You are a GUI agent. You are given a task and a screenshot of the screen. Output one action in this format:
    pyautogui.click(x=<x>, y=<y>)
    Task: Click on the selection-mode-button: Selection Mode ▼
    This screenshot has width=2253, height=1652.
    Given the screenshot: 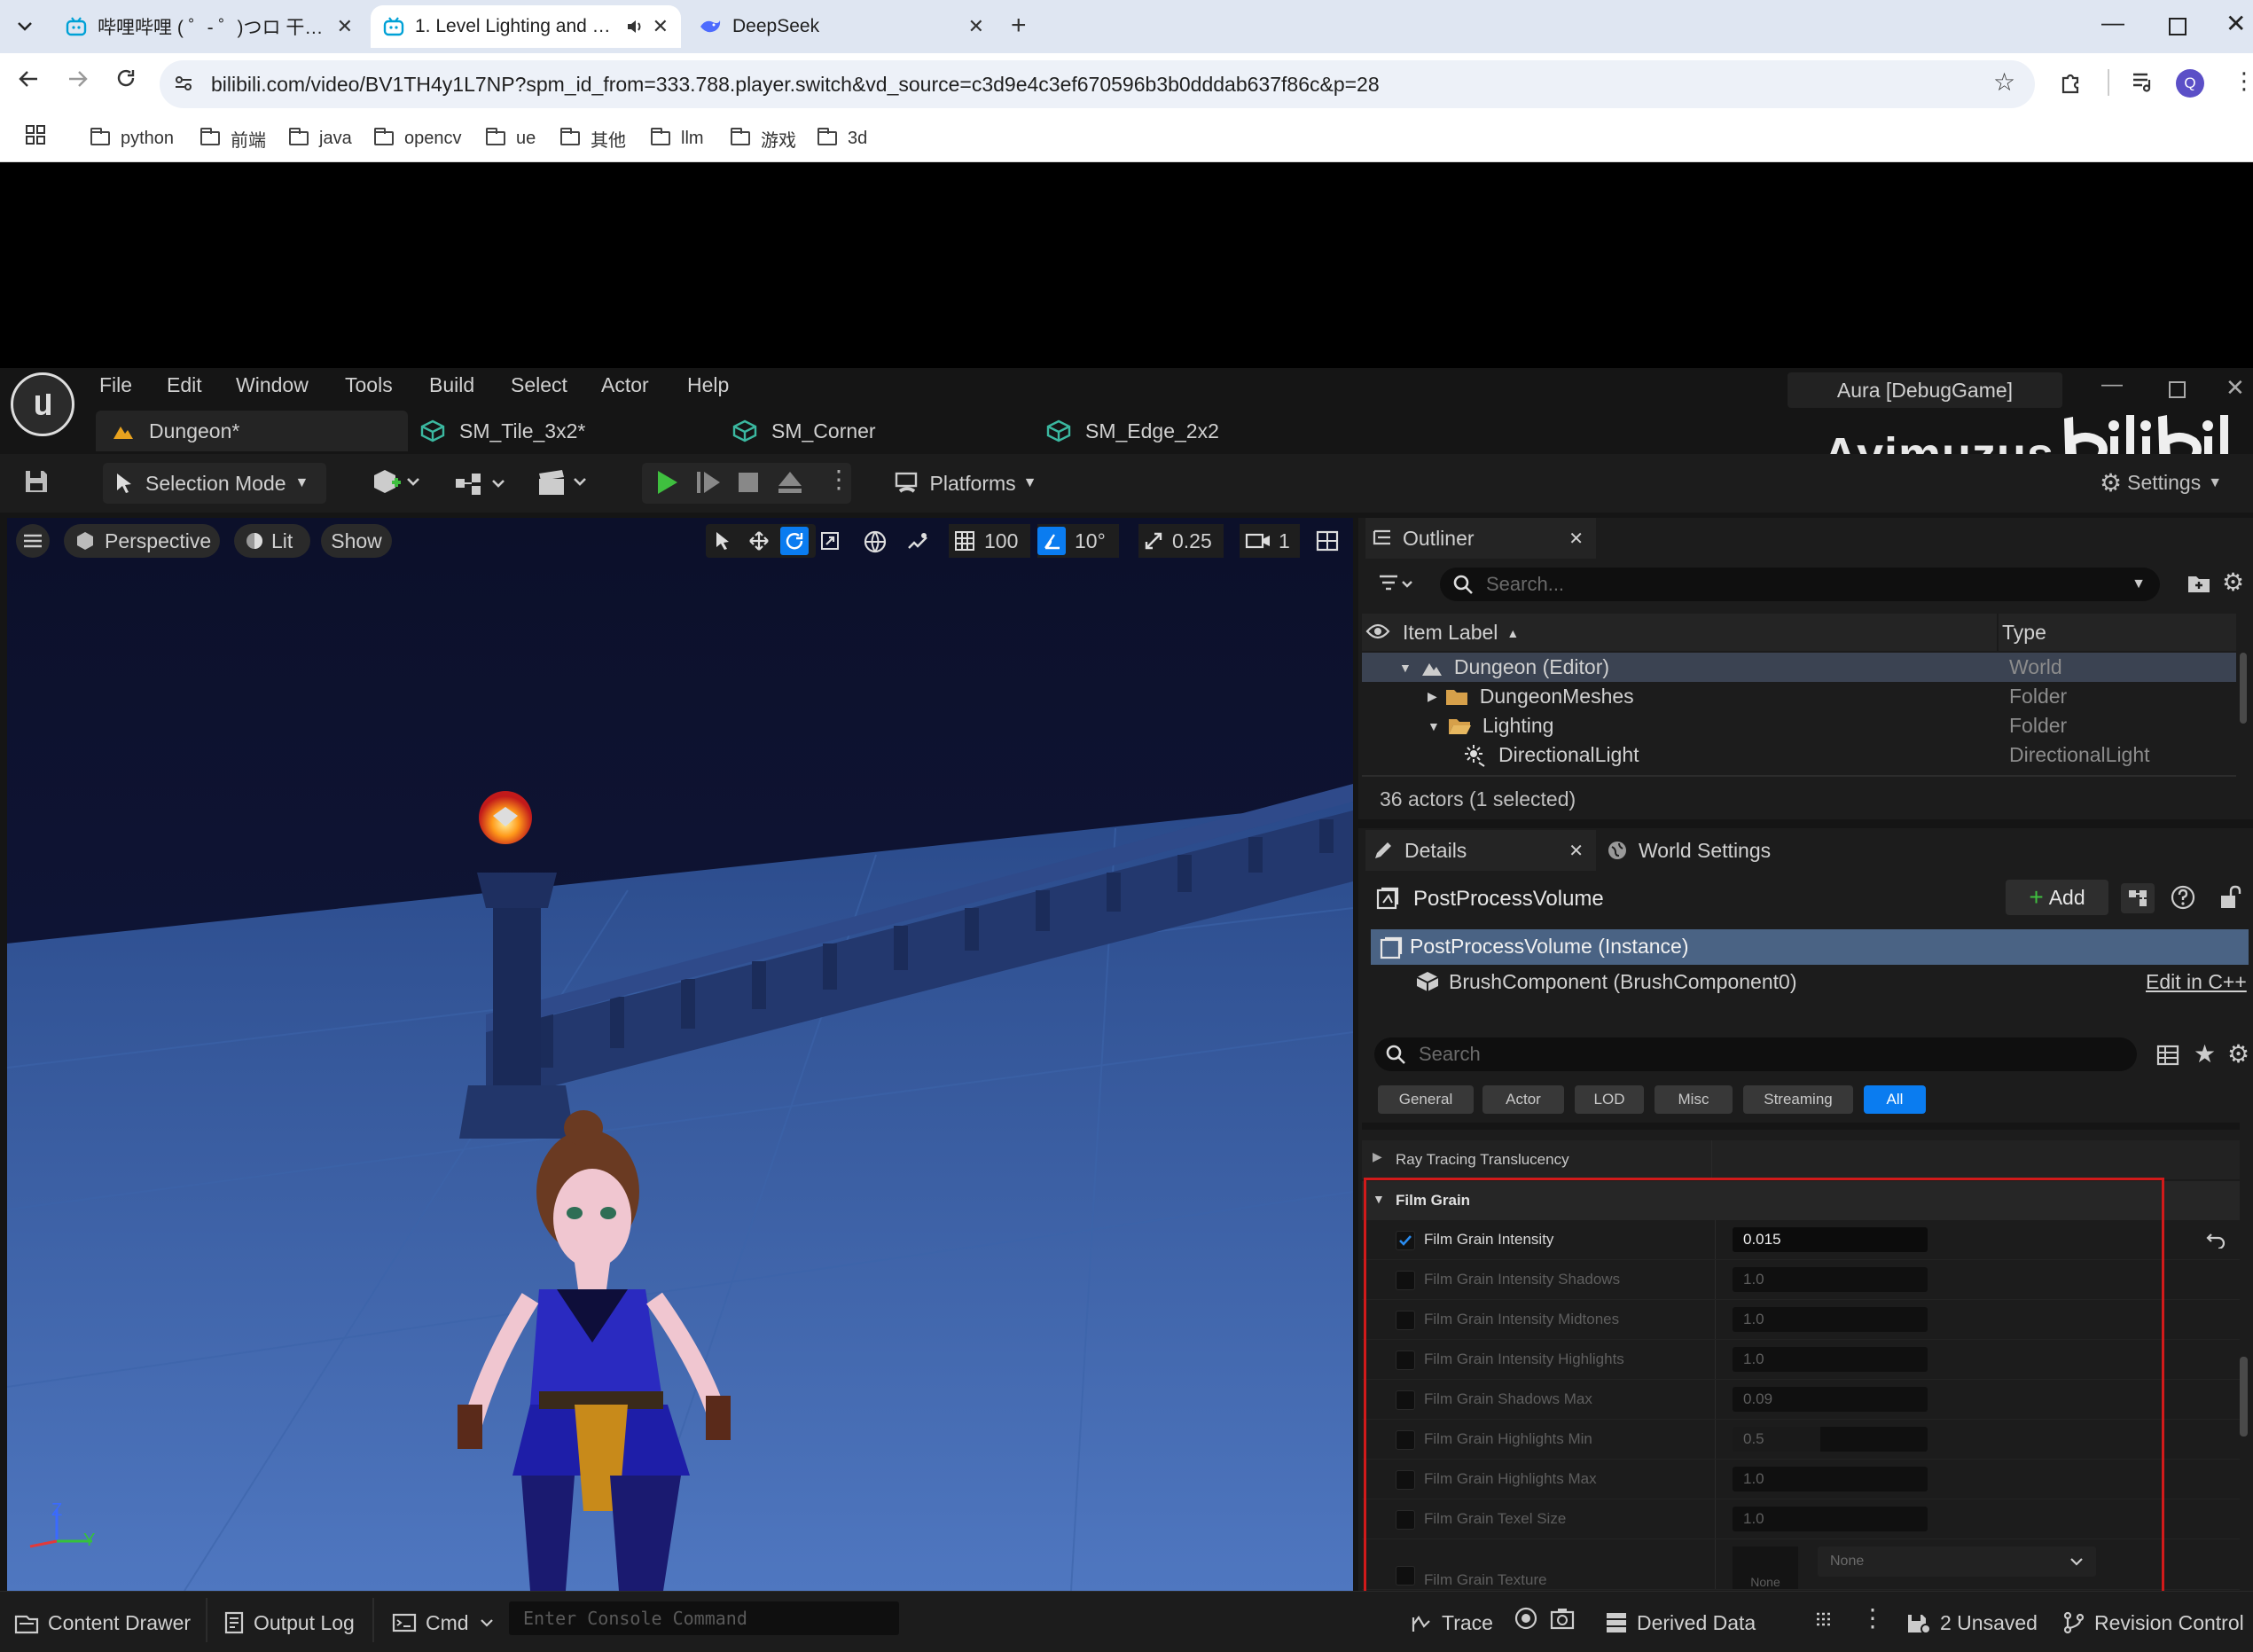 What is the action you would take?
    pyautogui.click(x=214, y=484)
    